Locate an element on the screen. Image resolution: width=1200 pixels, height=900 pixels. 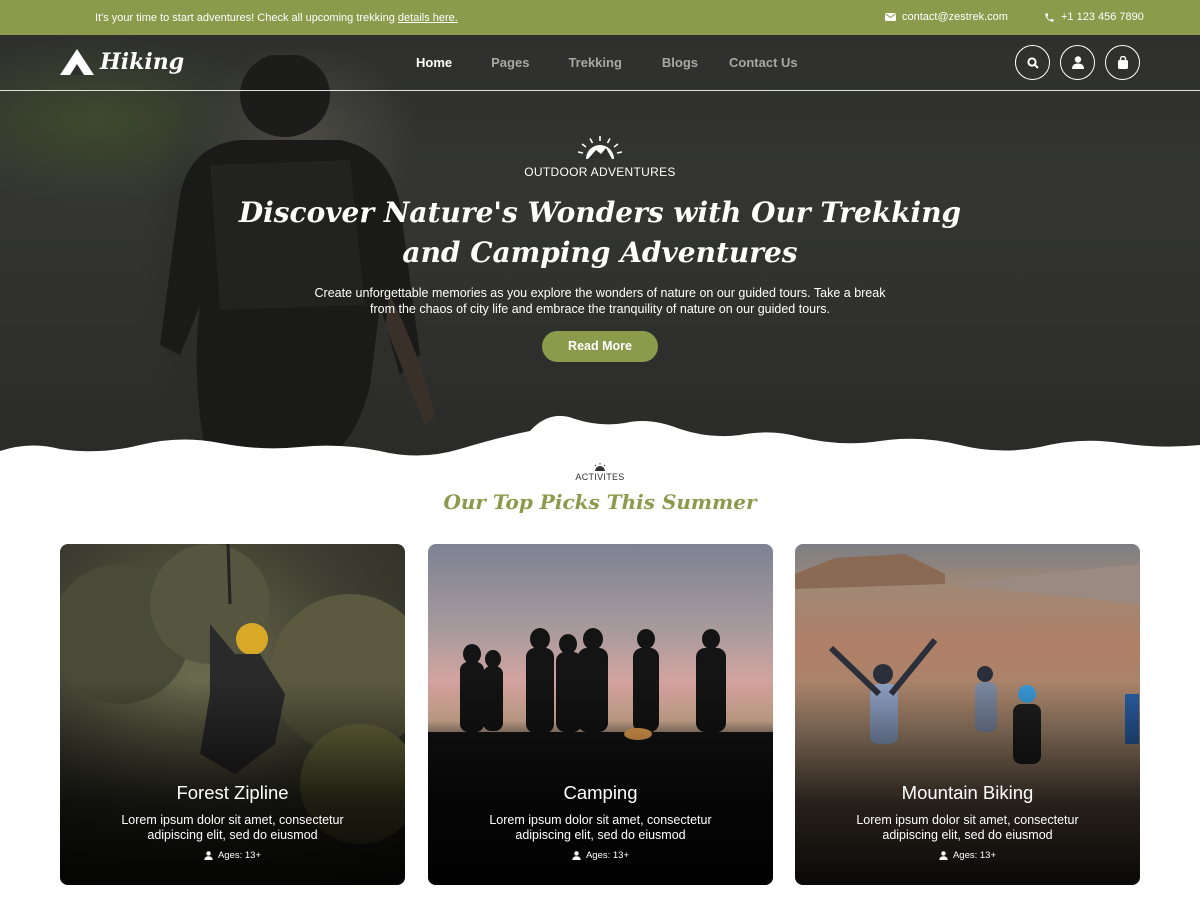
search-icon is located at coordinates (1032, 62).